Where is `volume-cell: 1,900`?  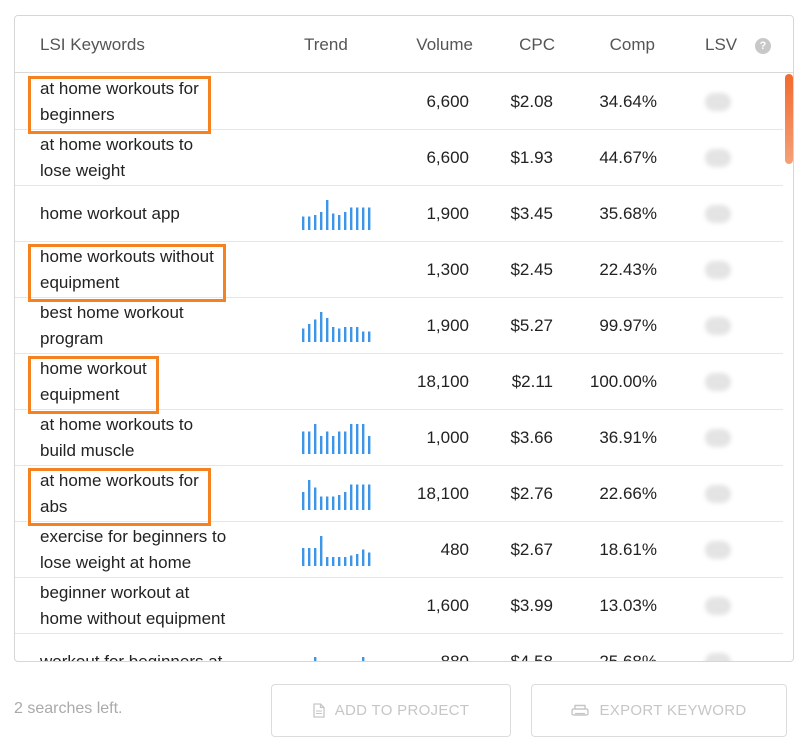
volume-cell: 1,900 is located at coordinates (447, 213).